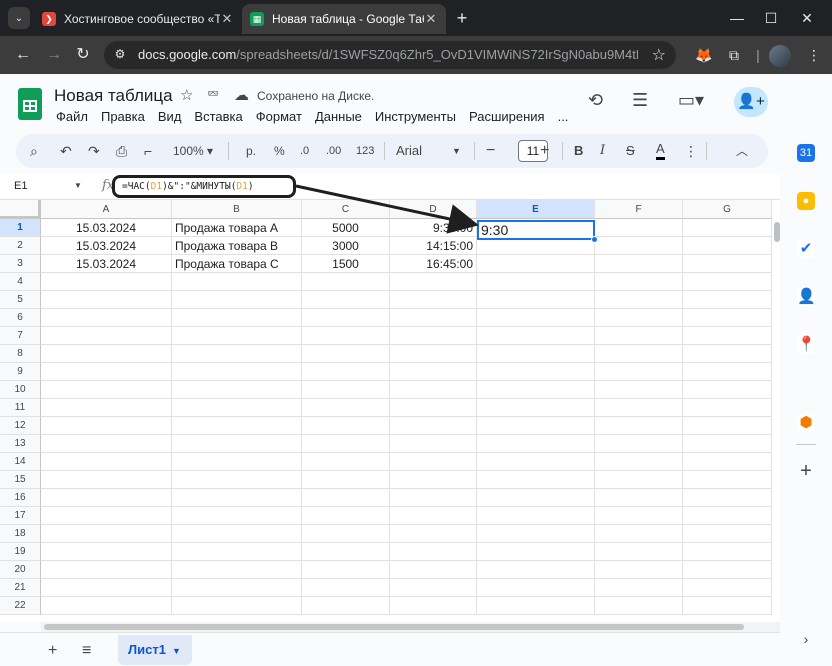 The height and width of the screenshot is (666, 832). What do you see at coordinates (536, 336) in the screenshot?
I see `cell-e7` at bounding box center [536, 336].